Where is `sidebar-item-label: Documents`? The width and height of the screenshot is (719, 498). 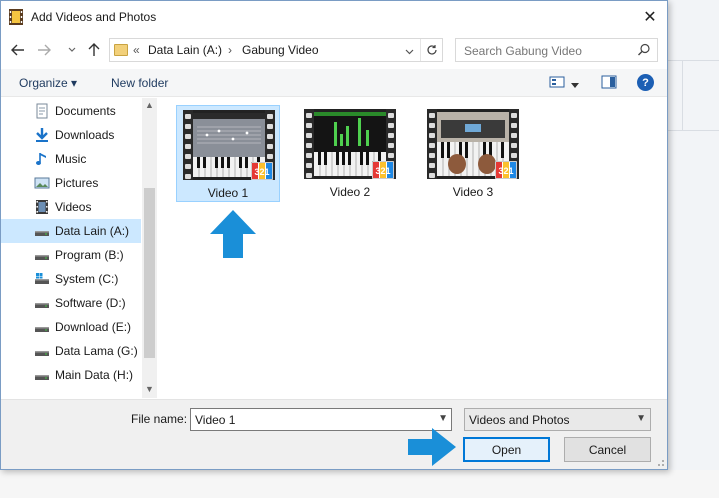 sidebar-item-label: Documents is located at coordinates (85, 111).